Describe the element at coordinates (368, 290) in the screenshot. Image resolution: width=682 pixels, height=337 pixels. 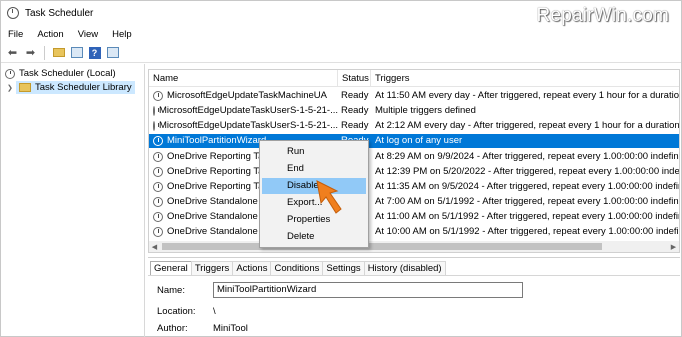
I see `name-input: MiniToolPartitionWizard` at that location.